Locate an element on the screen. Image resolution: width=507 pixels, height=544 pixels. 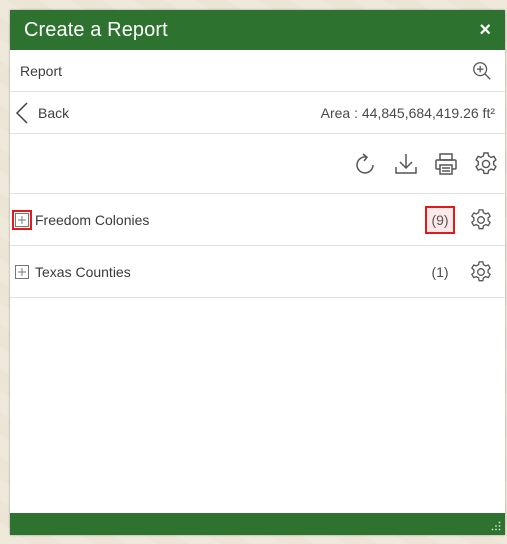
back-button: Back is located at coordinates (41, 113).